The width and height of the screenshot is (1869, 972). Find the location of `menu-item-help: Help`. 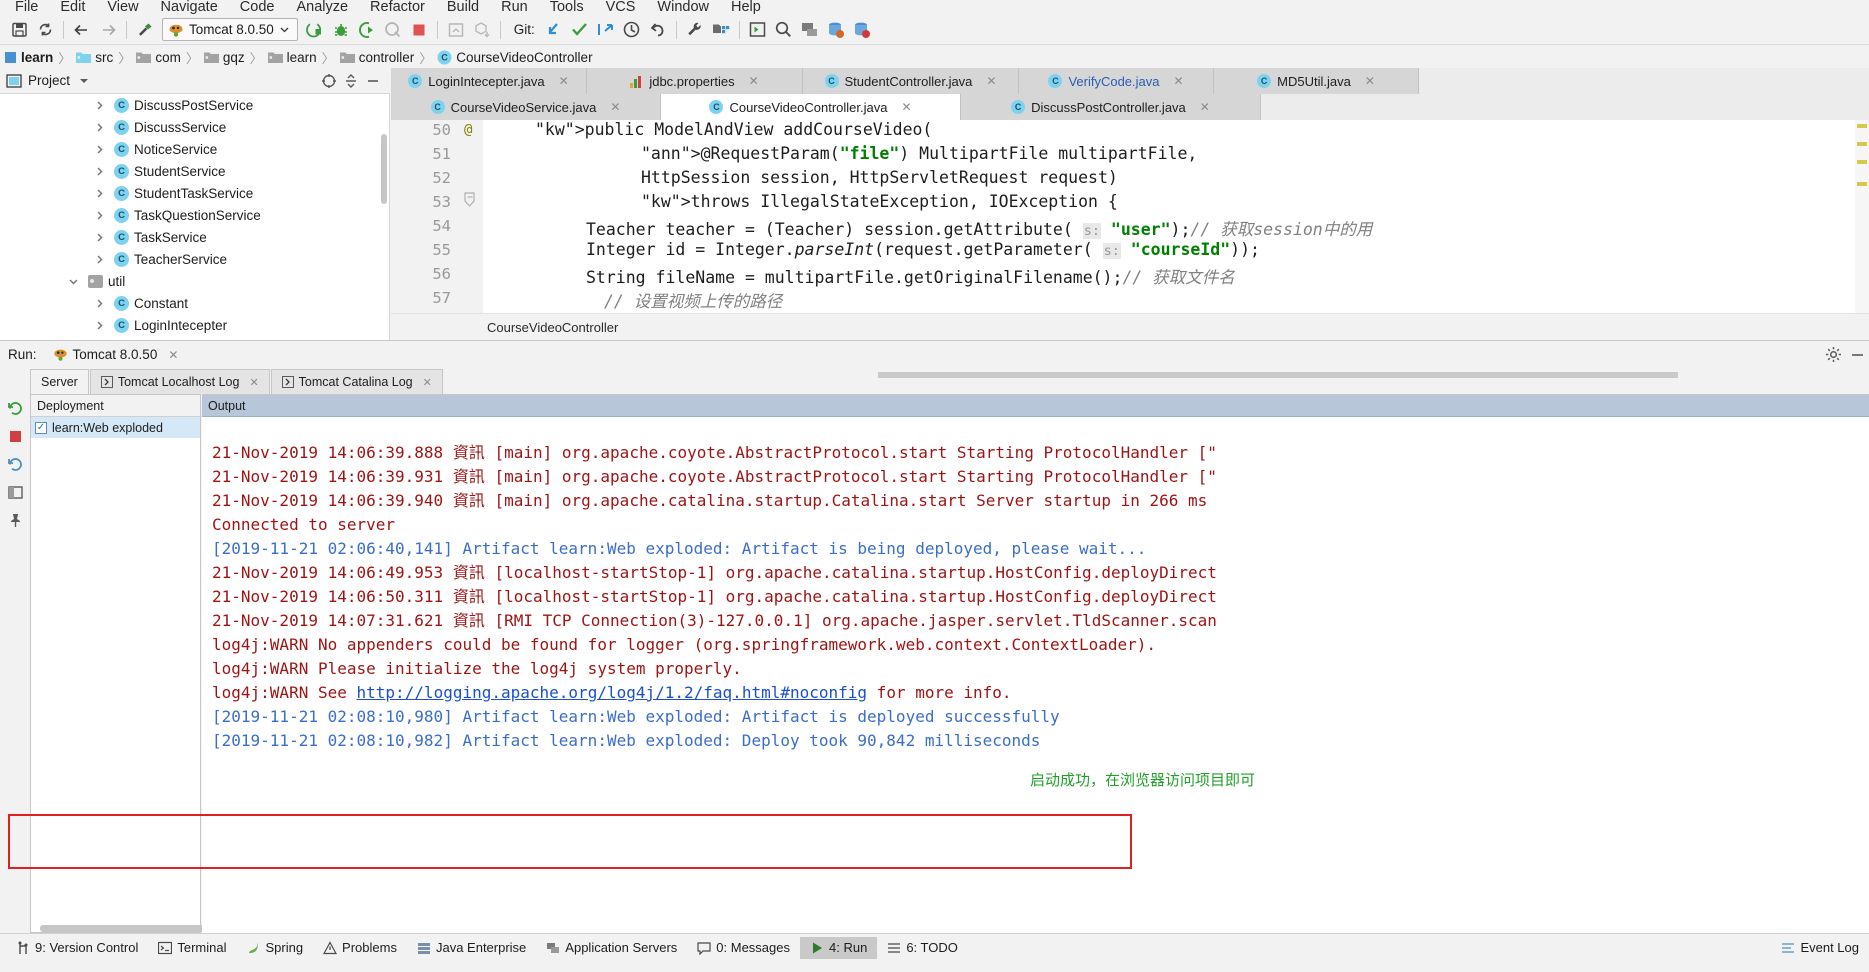

menu-item-help: Help is located at coordinates (746, 7).